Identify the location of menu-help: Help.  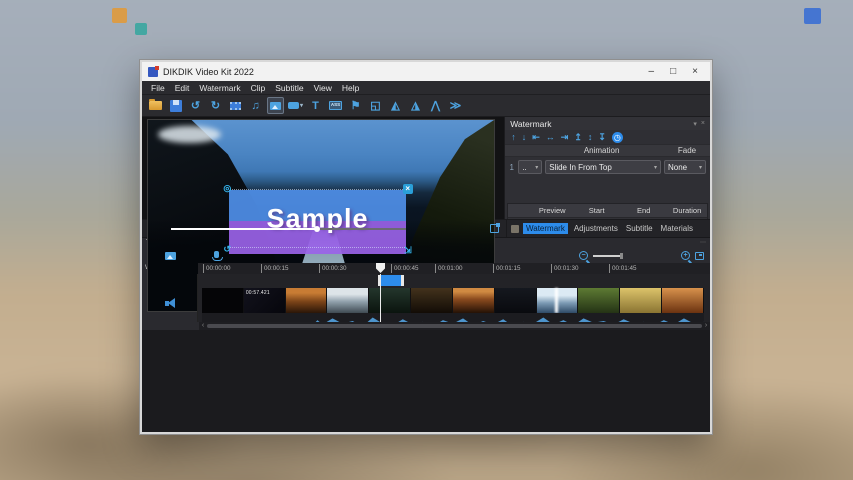
(350, 88).